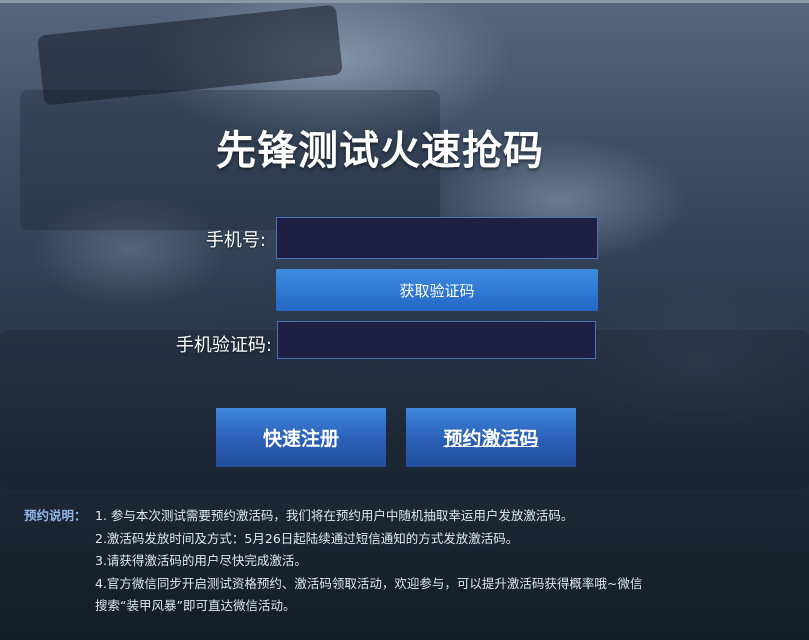 The height and width of the screenshot is (640, 809). I want to click on code-label: 手机验证码:, so click(223, 345).